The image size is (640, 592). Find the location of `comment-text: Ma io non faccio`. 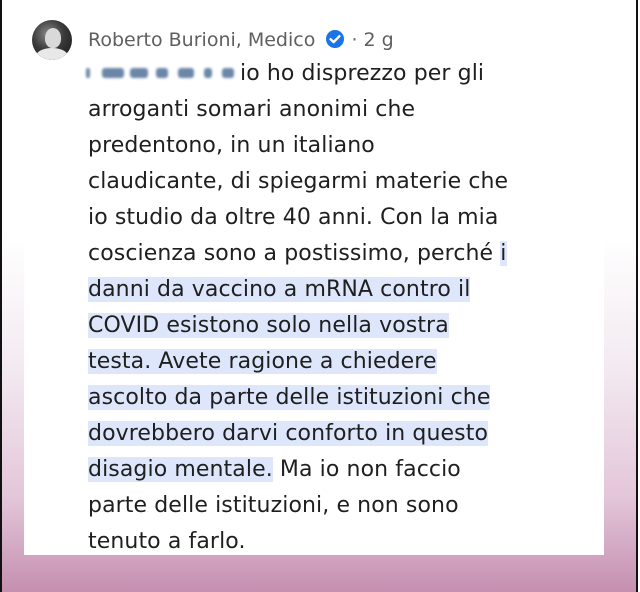

comment-text: Ma io non faccio is located at coordinates (366, 469).